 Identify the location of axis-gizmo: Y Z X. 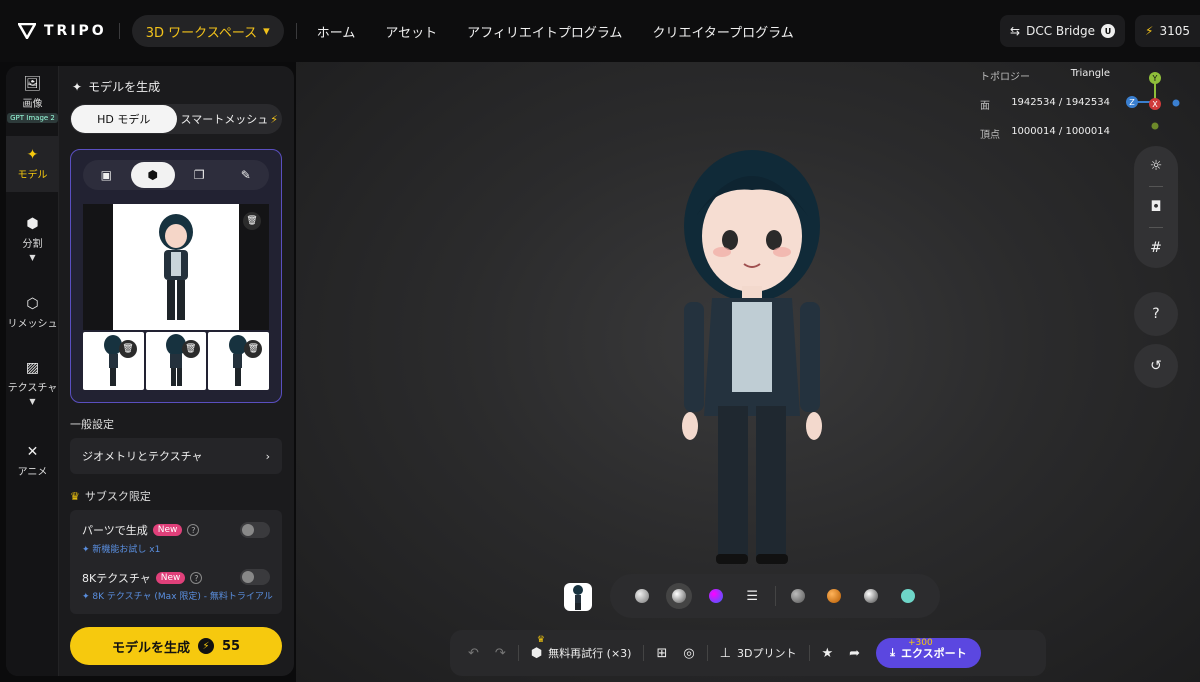
(1147, 98).